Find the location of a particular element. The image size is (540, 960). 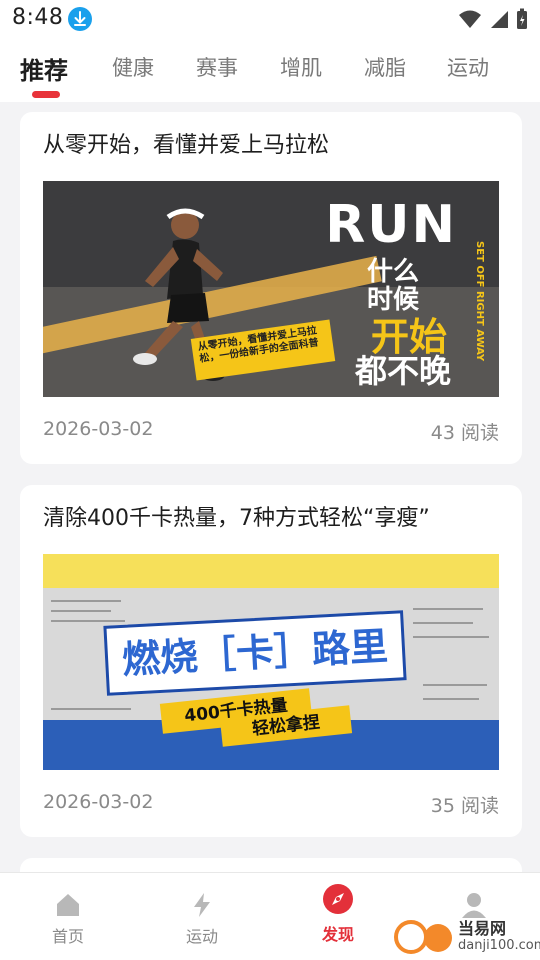

tab-muscle: 增肌 is located at coordinates (301, 67).